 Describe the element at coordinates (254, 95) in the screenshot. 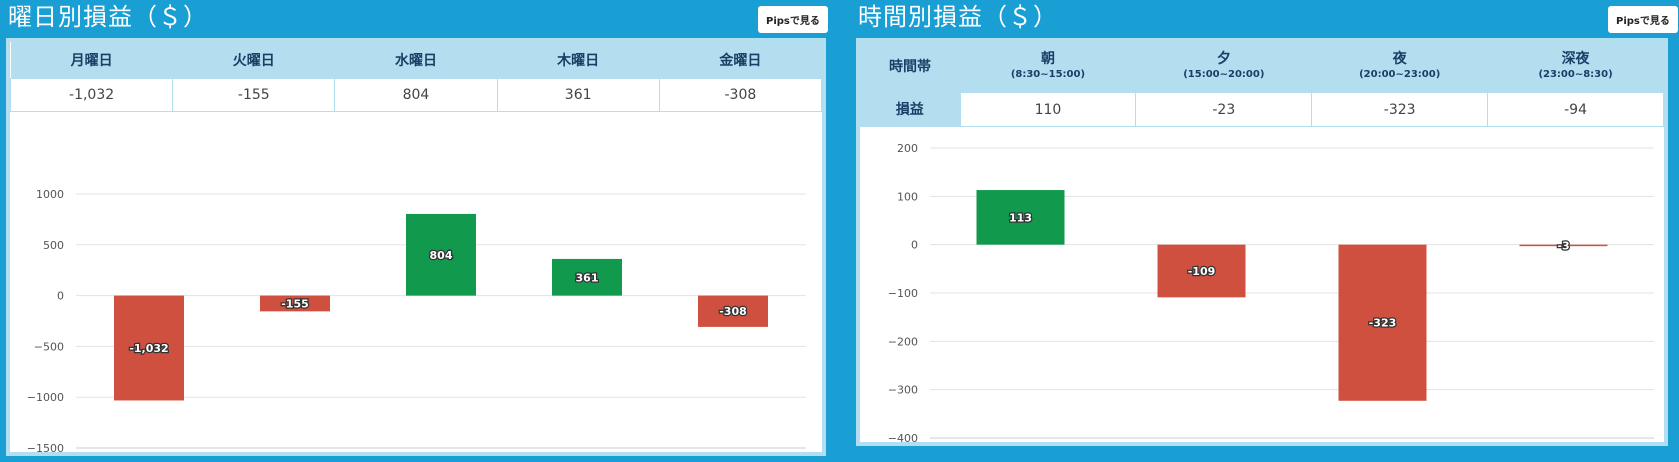

I see `weekday-value: -155` at that location.